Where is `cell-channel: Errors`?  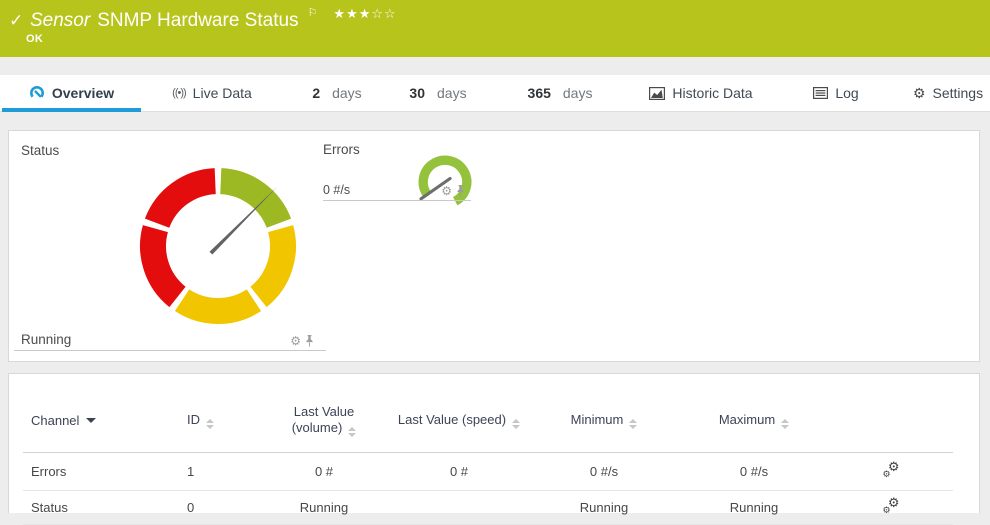 cell-channel: Errors is located at coordinates (98, 471).